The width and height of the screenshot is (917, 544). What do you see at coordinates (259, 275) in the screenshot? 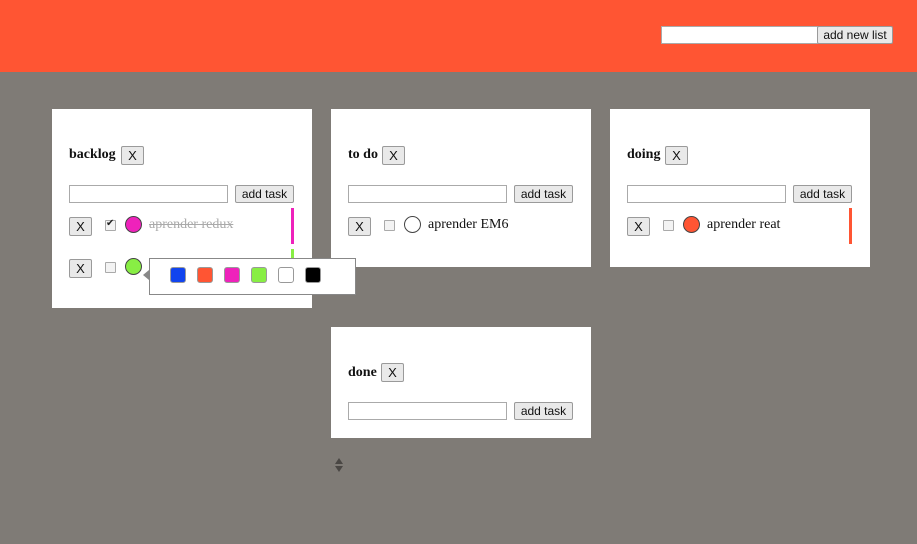
I see `color-swatch-green` at bounding box center [259, 275].